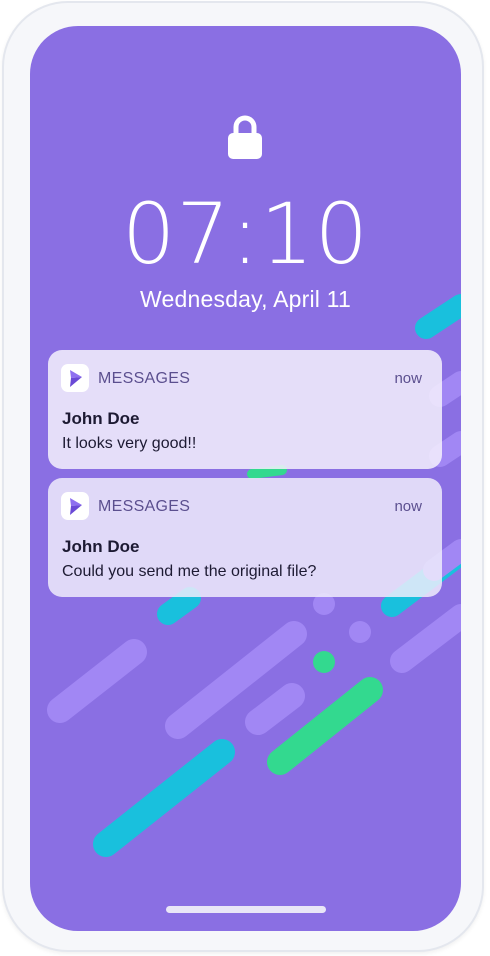 The width and height of the screenshot is (490, 956). Describe the element at coordinates (245, 299) in the screenshot. I see `clock-date: Wednesday, April 11` at that location.